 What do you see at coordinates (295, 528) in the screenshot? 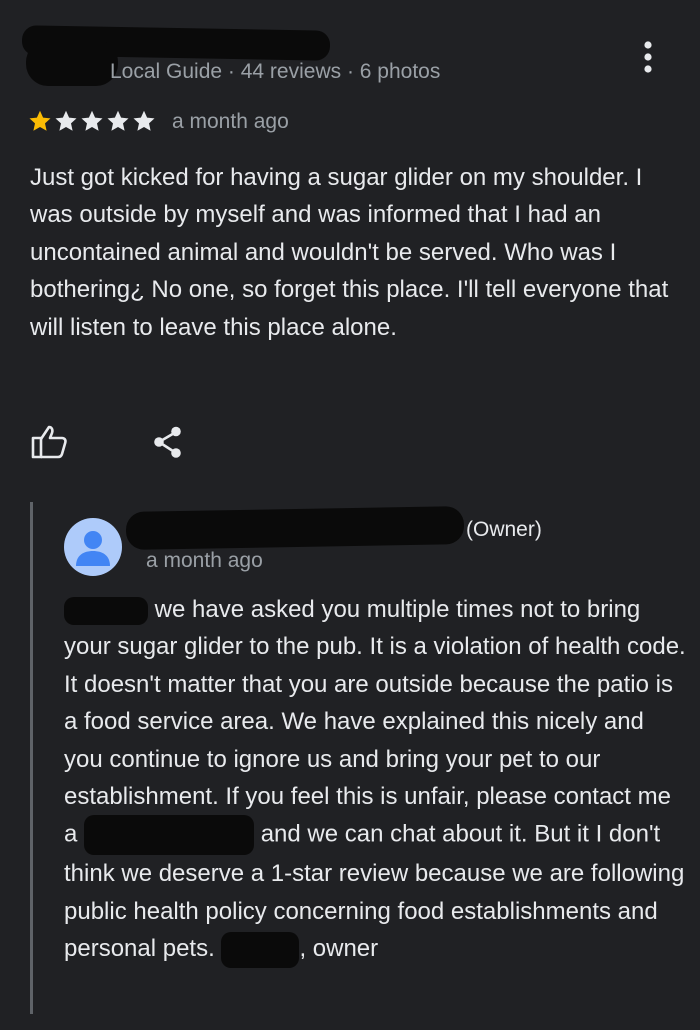
I see `redacted-owner-name` at bounding box center [295, 528].